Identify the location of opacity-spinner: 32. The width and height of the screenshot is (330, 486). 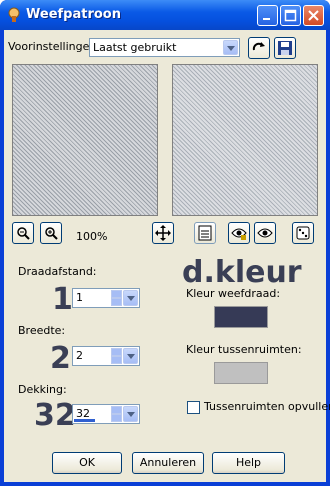
(106, 414).